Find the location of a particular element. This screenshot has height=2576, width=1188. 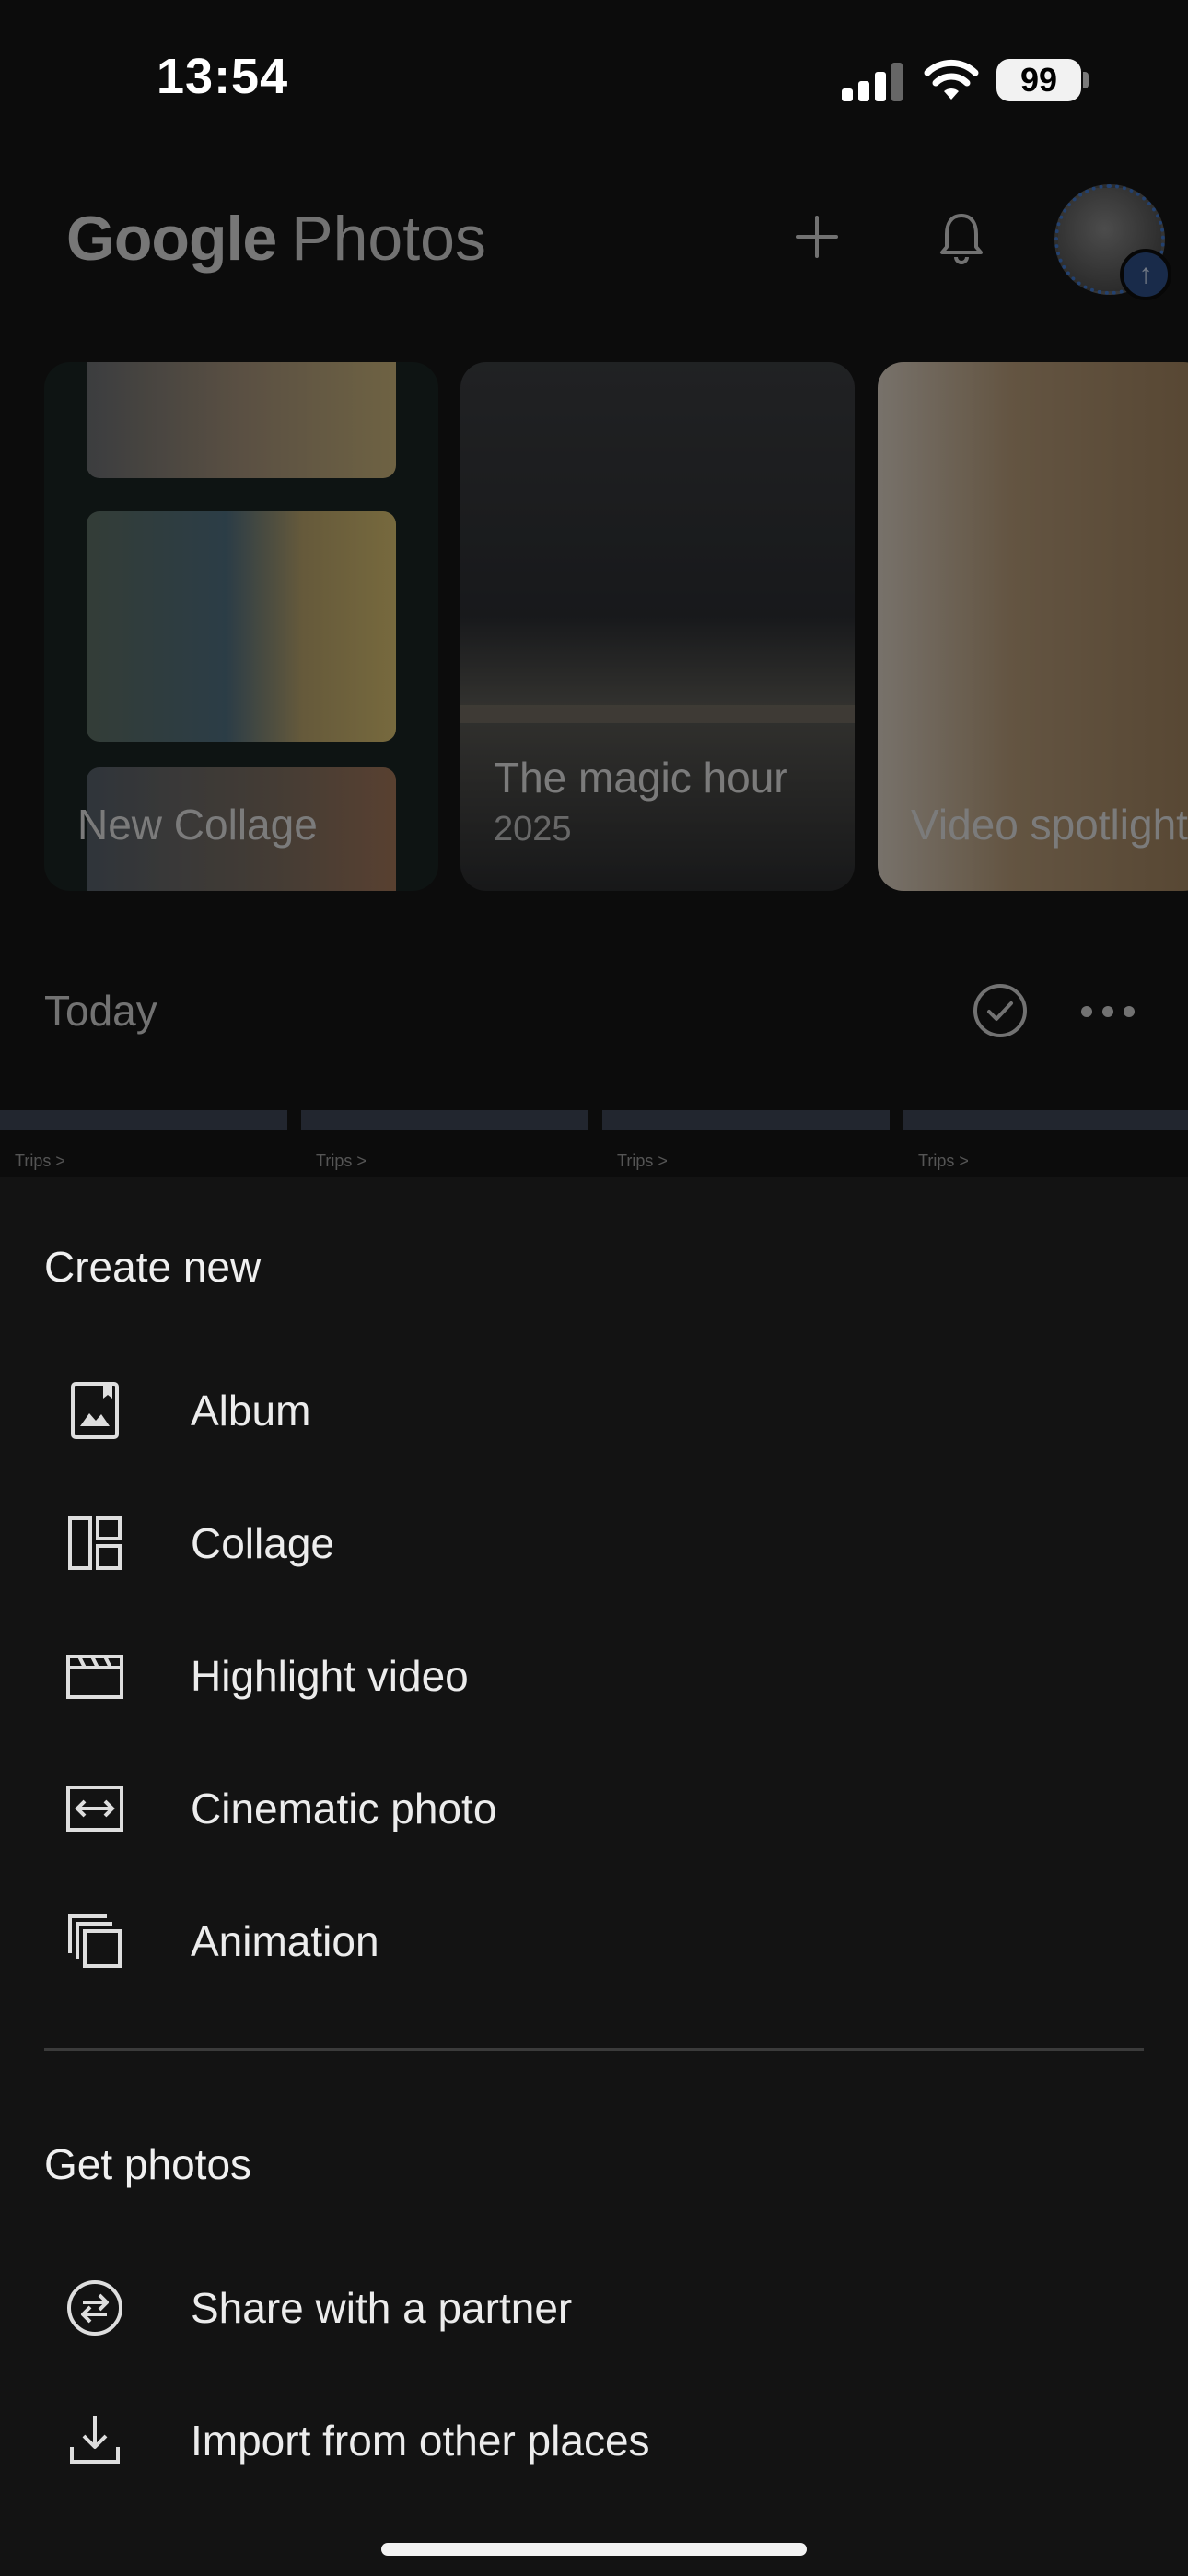

section-title-get-photos: Get photos is located at coordinates (148, 2164).